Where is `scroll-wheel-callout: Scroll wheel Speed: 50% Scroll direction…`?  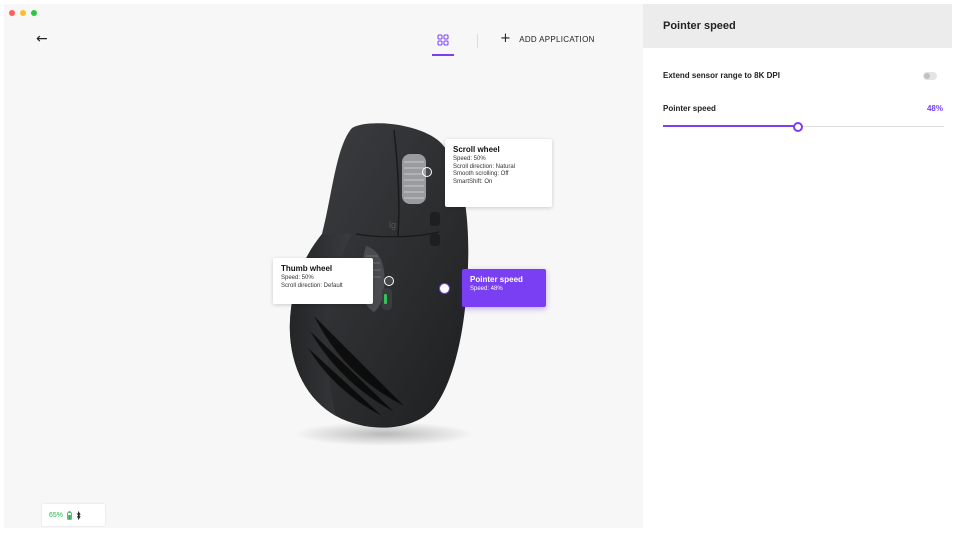
scroll-wheel-callout: Scroll wheel Speed: 50% Scroll direction… is located at coordinates (498, 173).